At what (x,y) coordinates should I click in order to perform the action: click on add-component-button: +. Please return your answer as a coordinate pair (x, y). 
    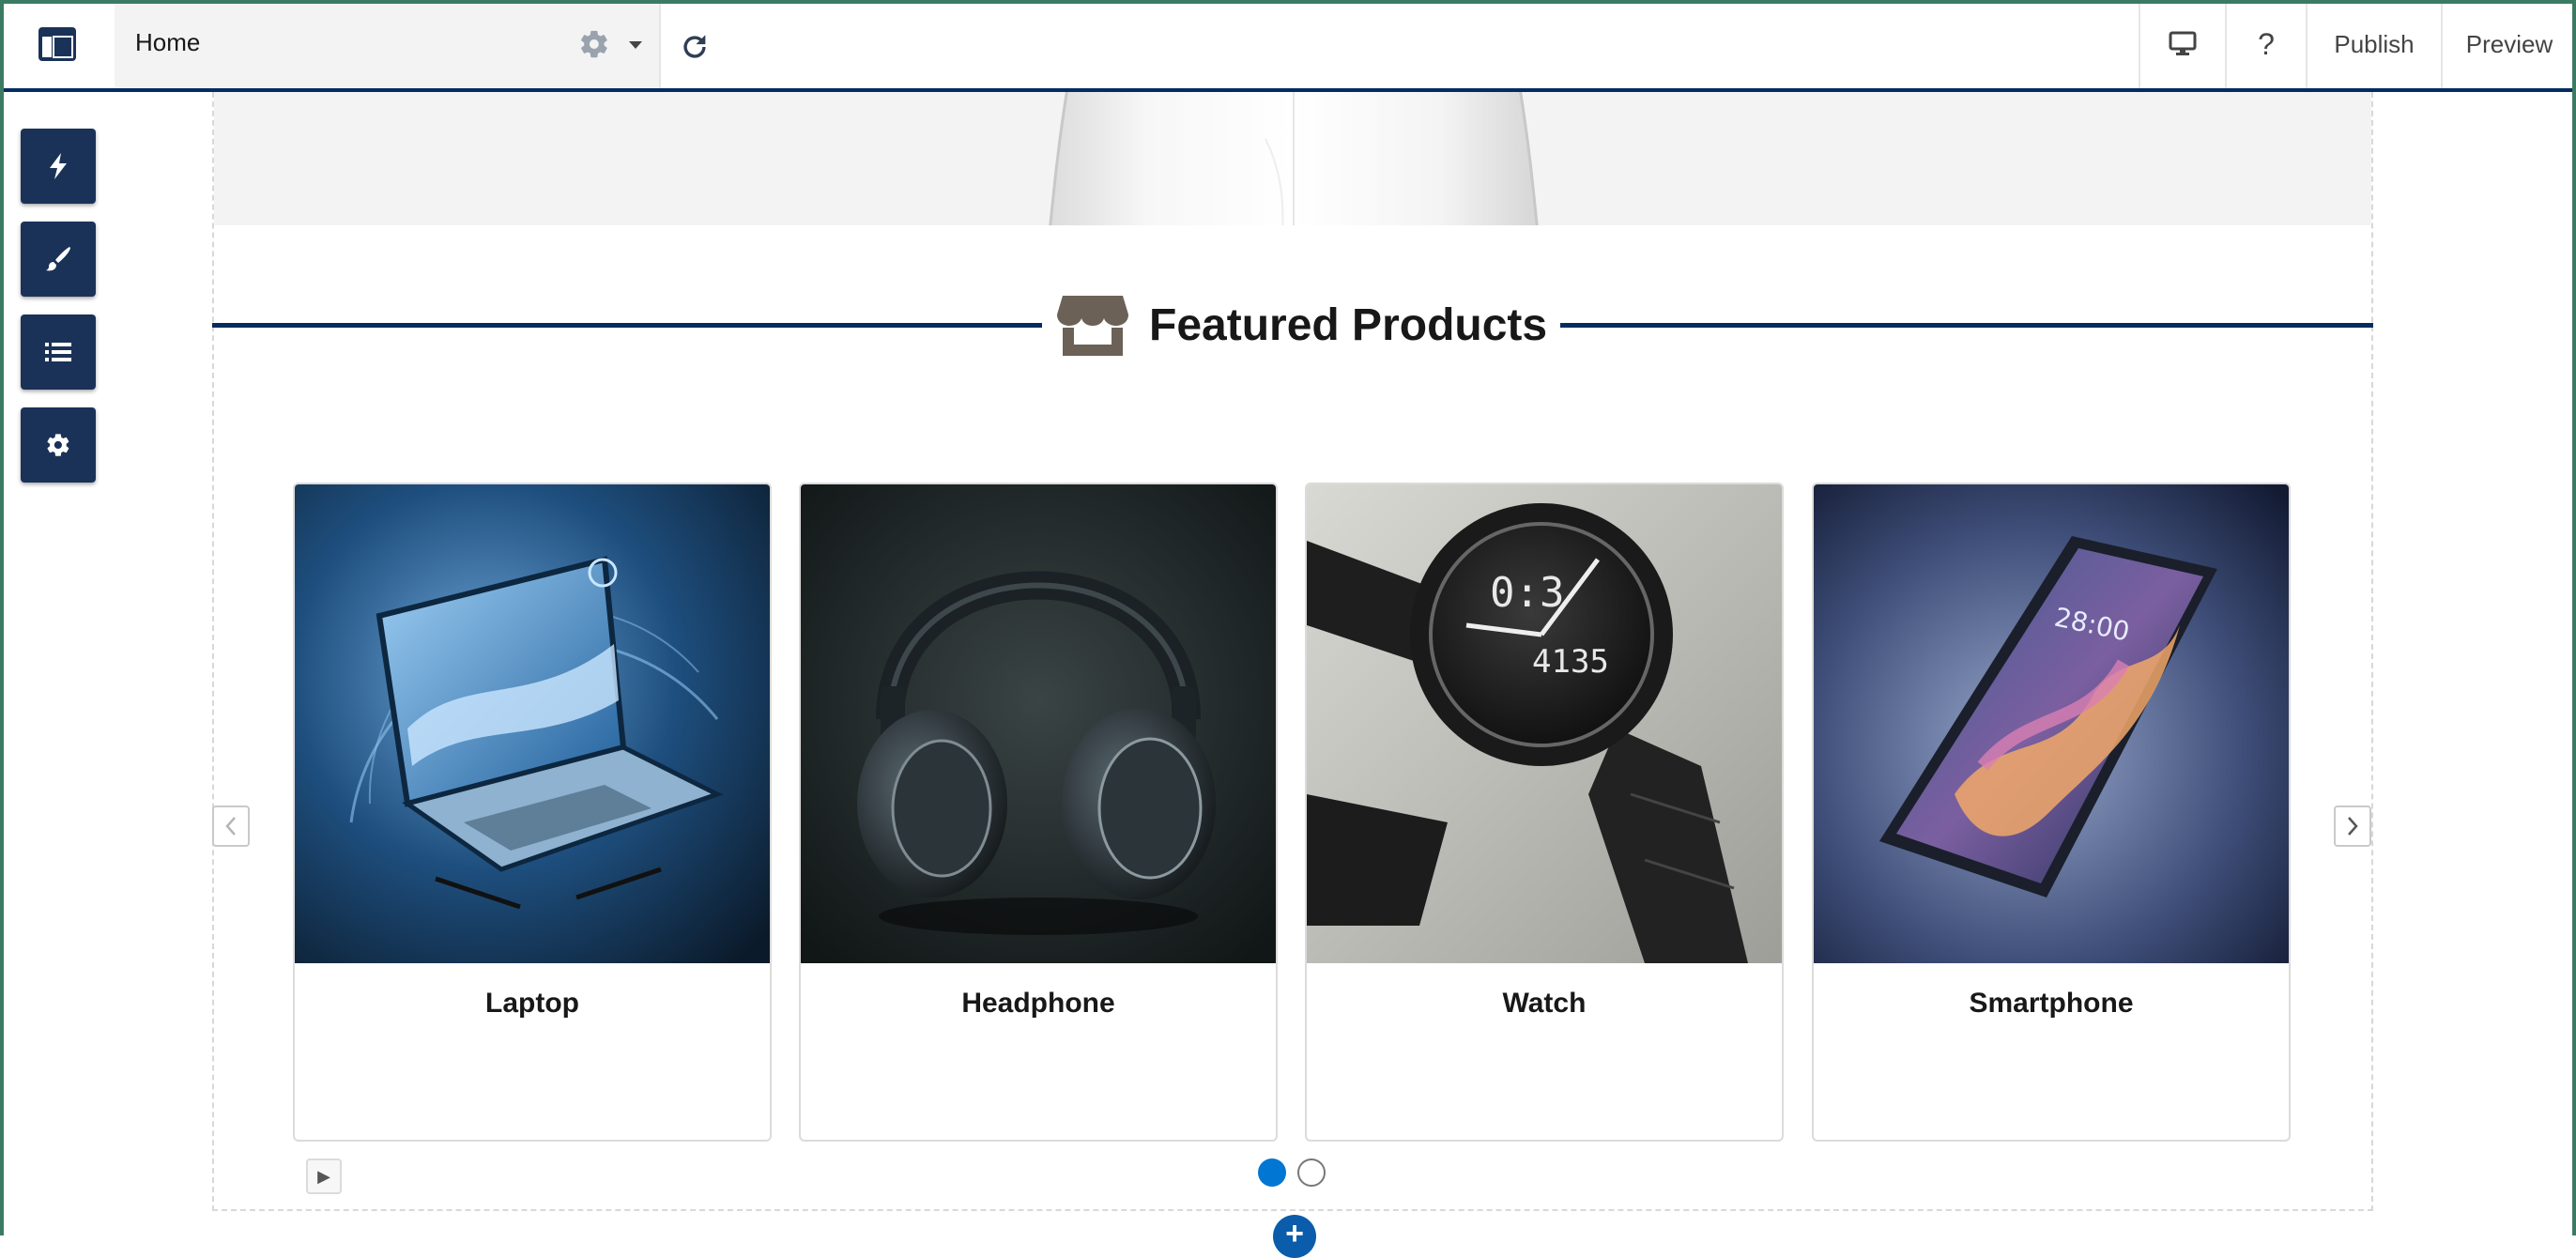
    Looking at the image, I should click on (1294, 1236).